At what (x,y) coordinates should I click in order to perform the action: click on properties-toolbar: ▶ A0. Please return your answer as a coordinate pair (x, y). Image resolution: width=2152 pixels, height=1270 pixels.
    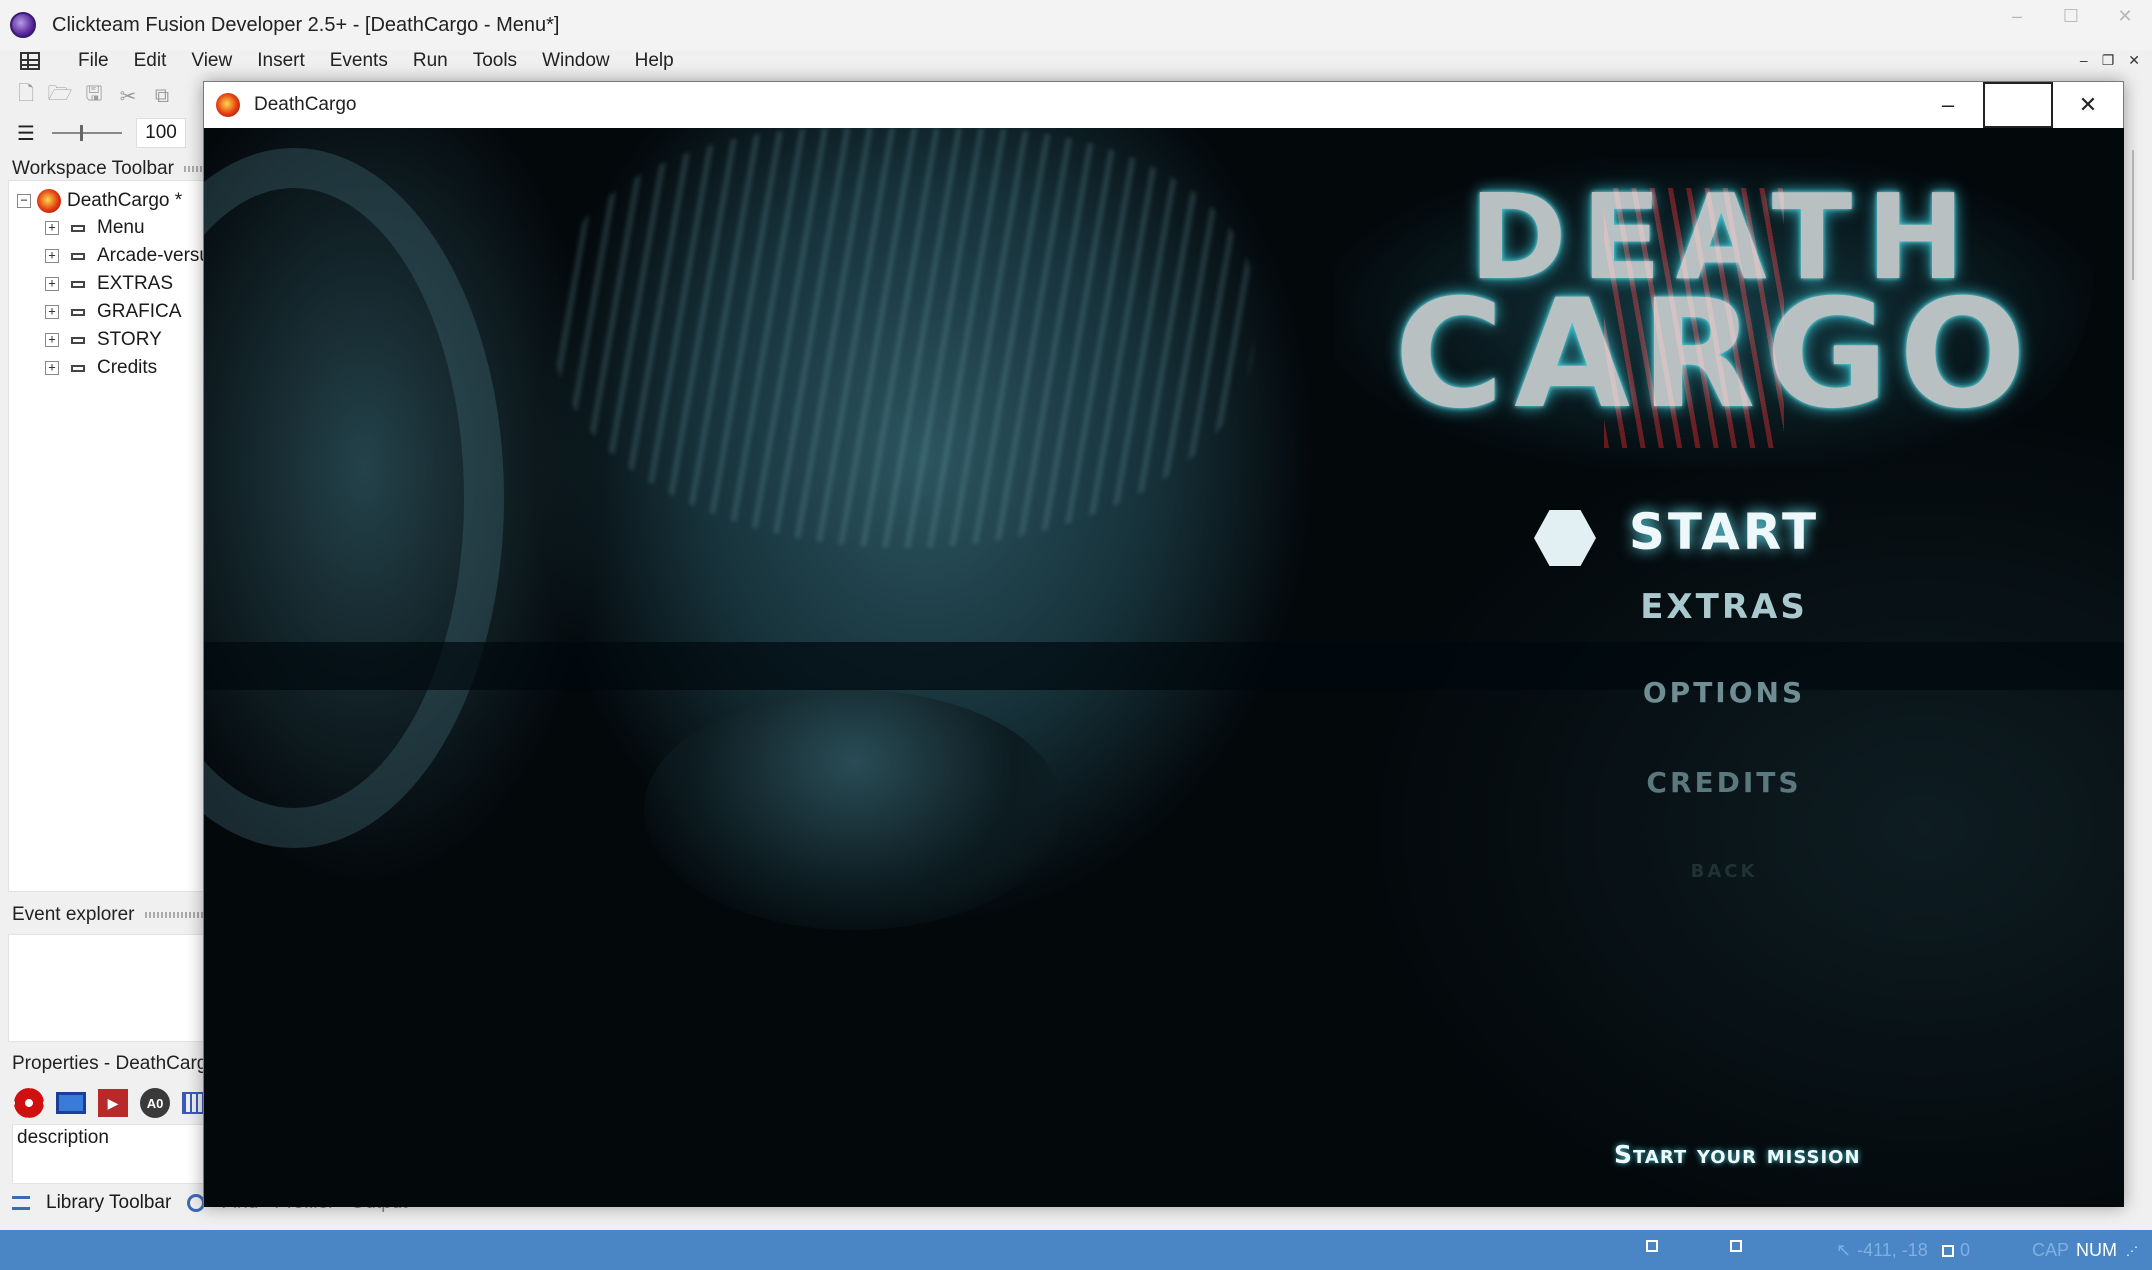
    Looking at the image, I should click on (109, 1103).